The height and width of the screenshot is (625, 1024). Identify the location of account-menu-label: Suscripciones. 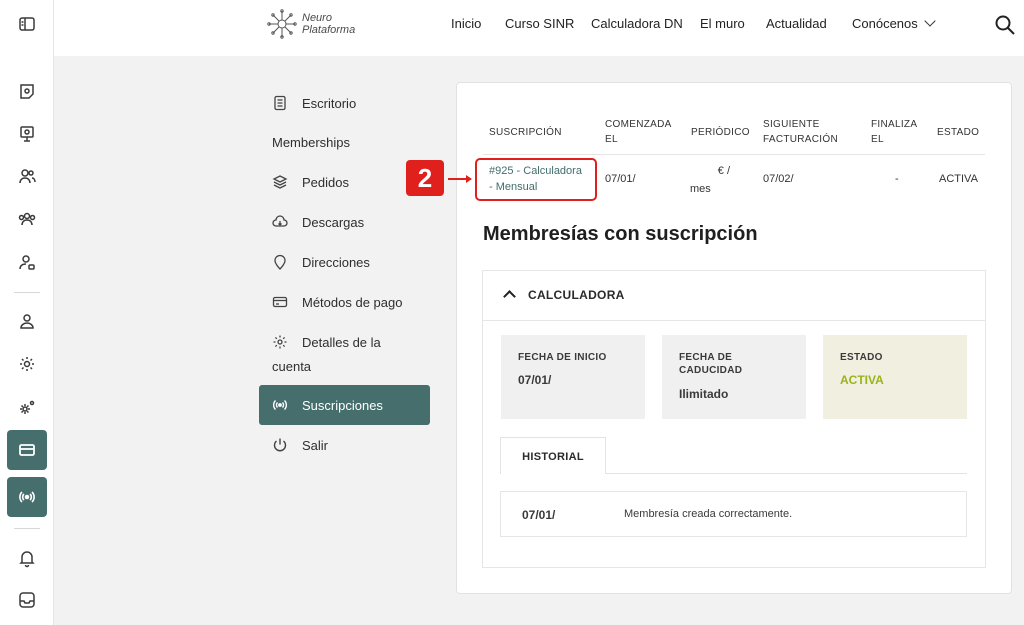
(342, 405).